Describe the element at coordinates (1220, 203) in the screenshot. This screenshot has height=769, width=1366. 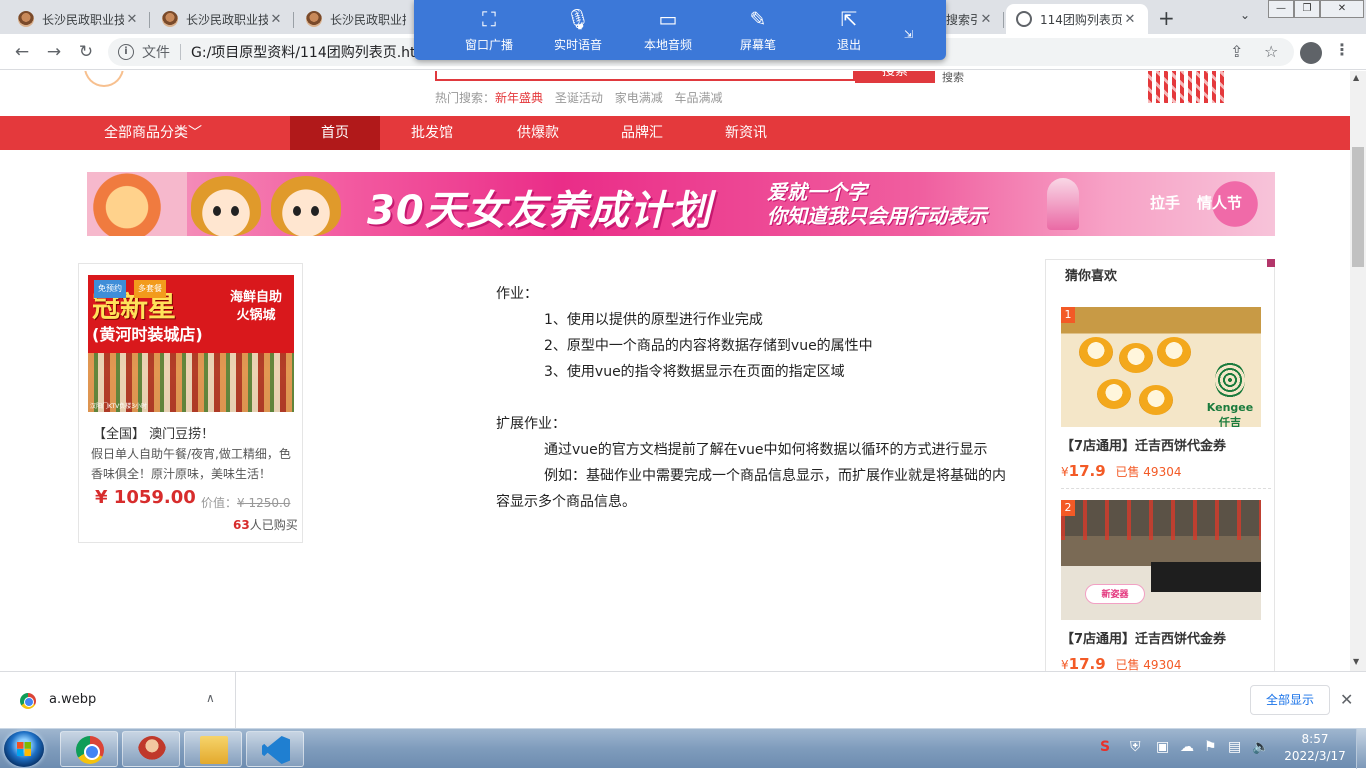
I see `banner-tag: 情人节` at that location.